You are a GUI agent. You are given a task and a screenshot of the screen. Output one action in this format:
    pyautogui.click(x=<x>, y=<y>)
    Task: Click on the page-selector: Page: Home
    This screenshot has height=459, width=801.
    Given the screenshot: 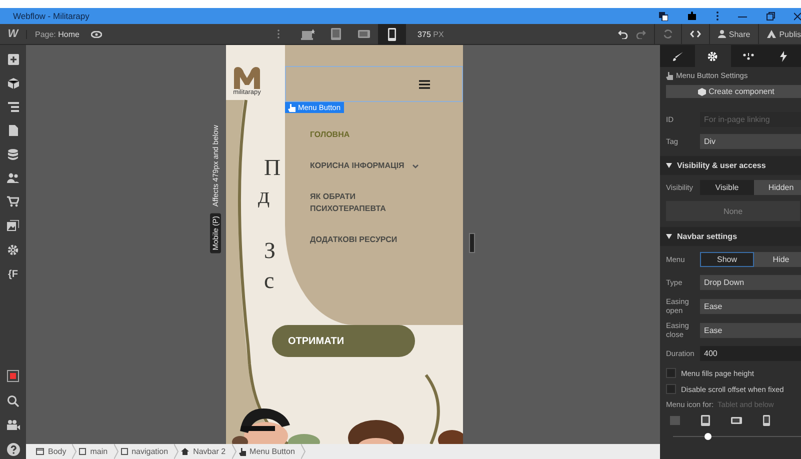 What is the action you would take?
    pyautogui.click(x=57, y=34)
    